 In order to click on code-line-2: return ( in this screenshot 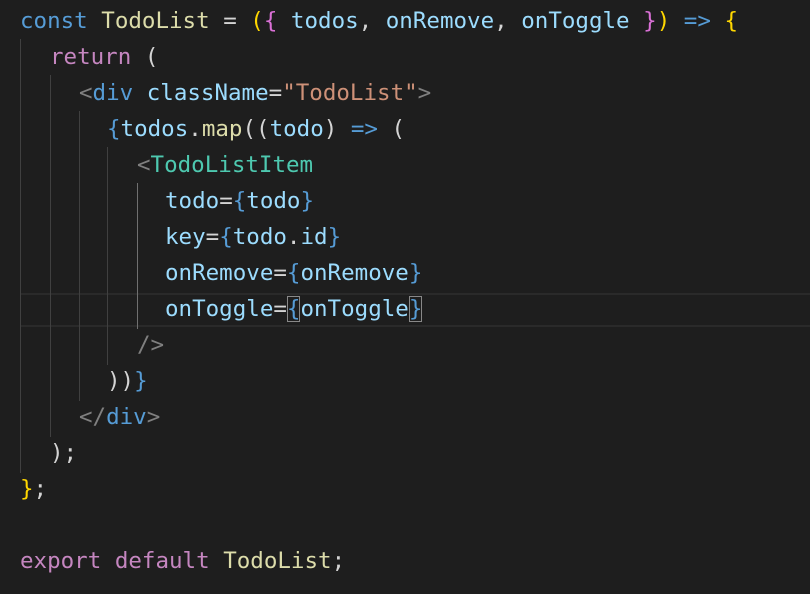, I will do `click(104, 57)`.